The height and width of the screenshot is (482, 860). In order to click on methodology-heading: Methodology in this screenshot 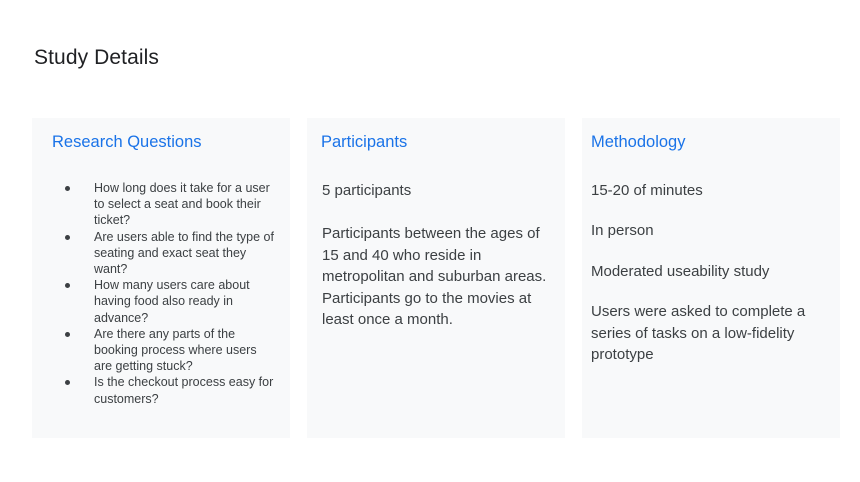, I will do `click(638, 142)`.